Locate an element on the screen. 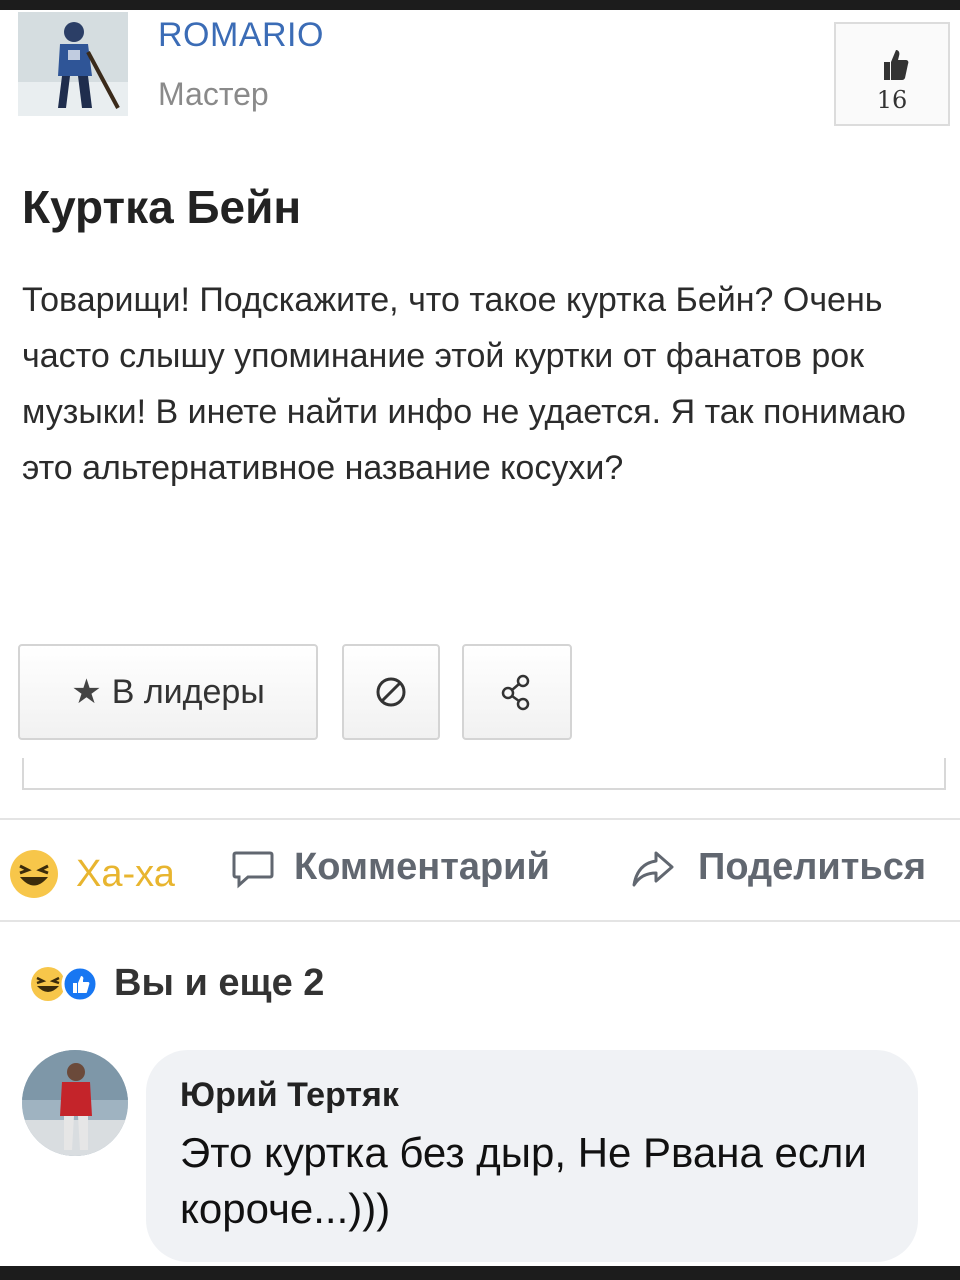 This screenshot has height=1280, width=960. reactions-summary-text: Вы и еще 2 is located at coordinates (219, 983).